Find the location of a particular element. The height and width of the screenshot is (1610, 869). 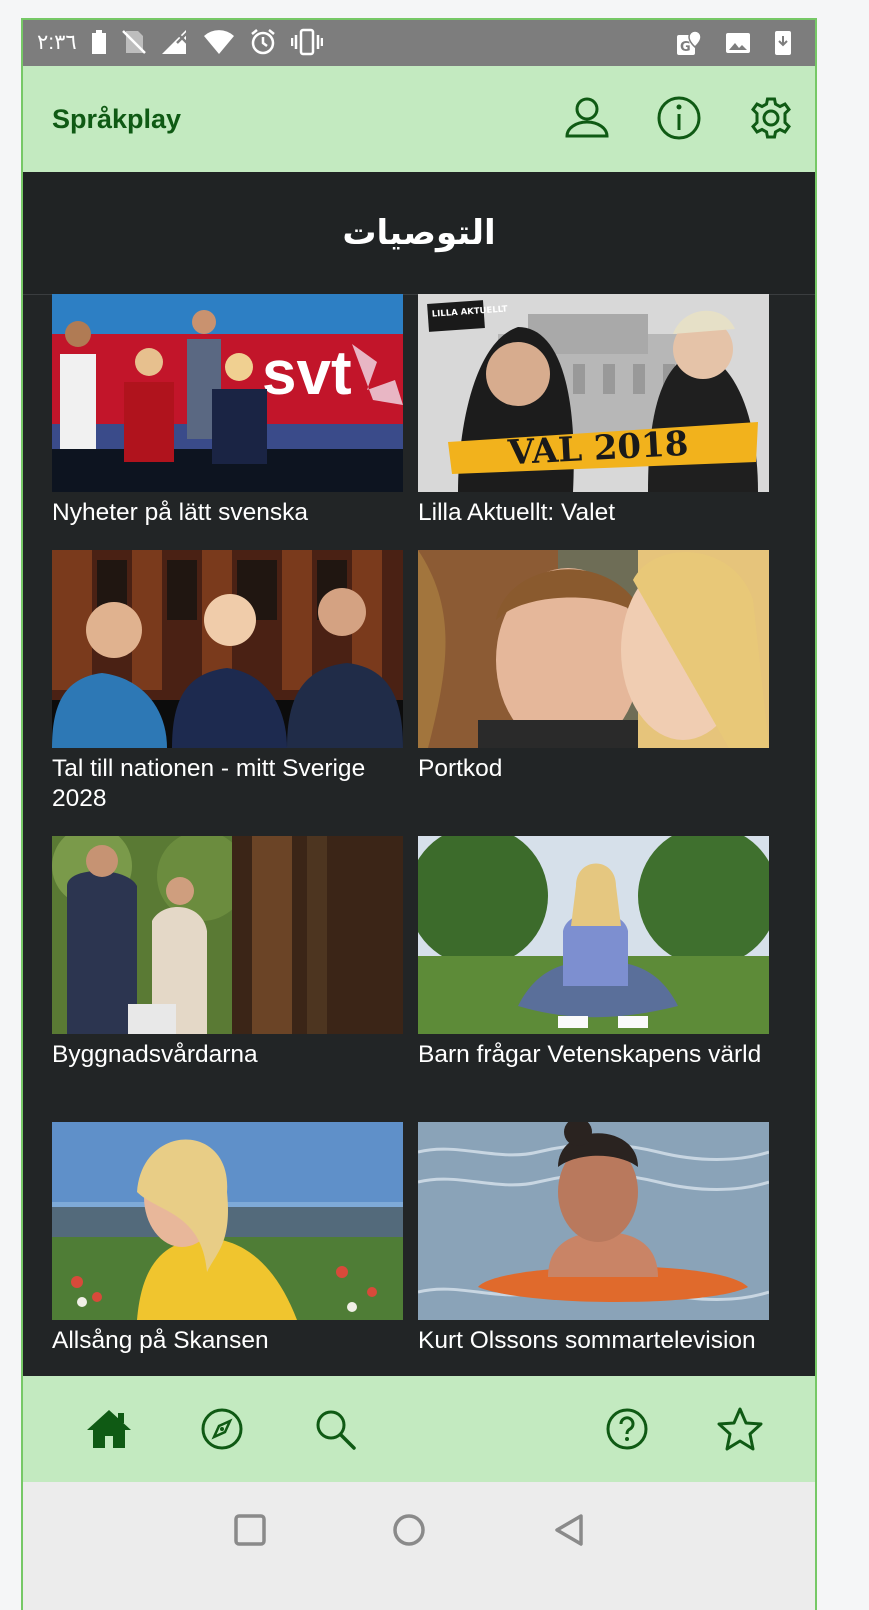

program-card: Tal till nationen - mitt Sverige 2028 is located at coordinates (227, 682).